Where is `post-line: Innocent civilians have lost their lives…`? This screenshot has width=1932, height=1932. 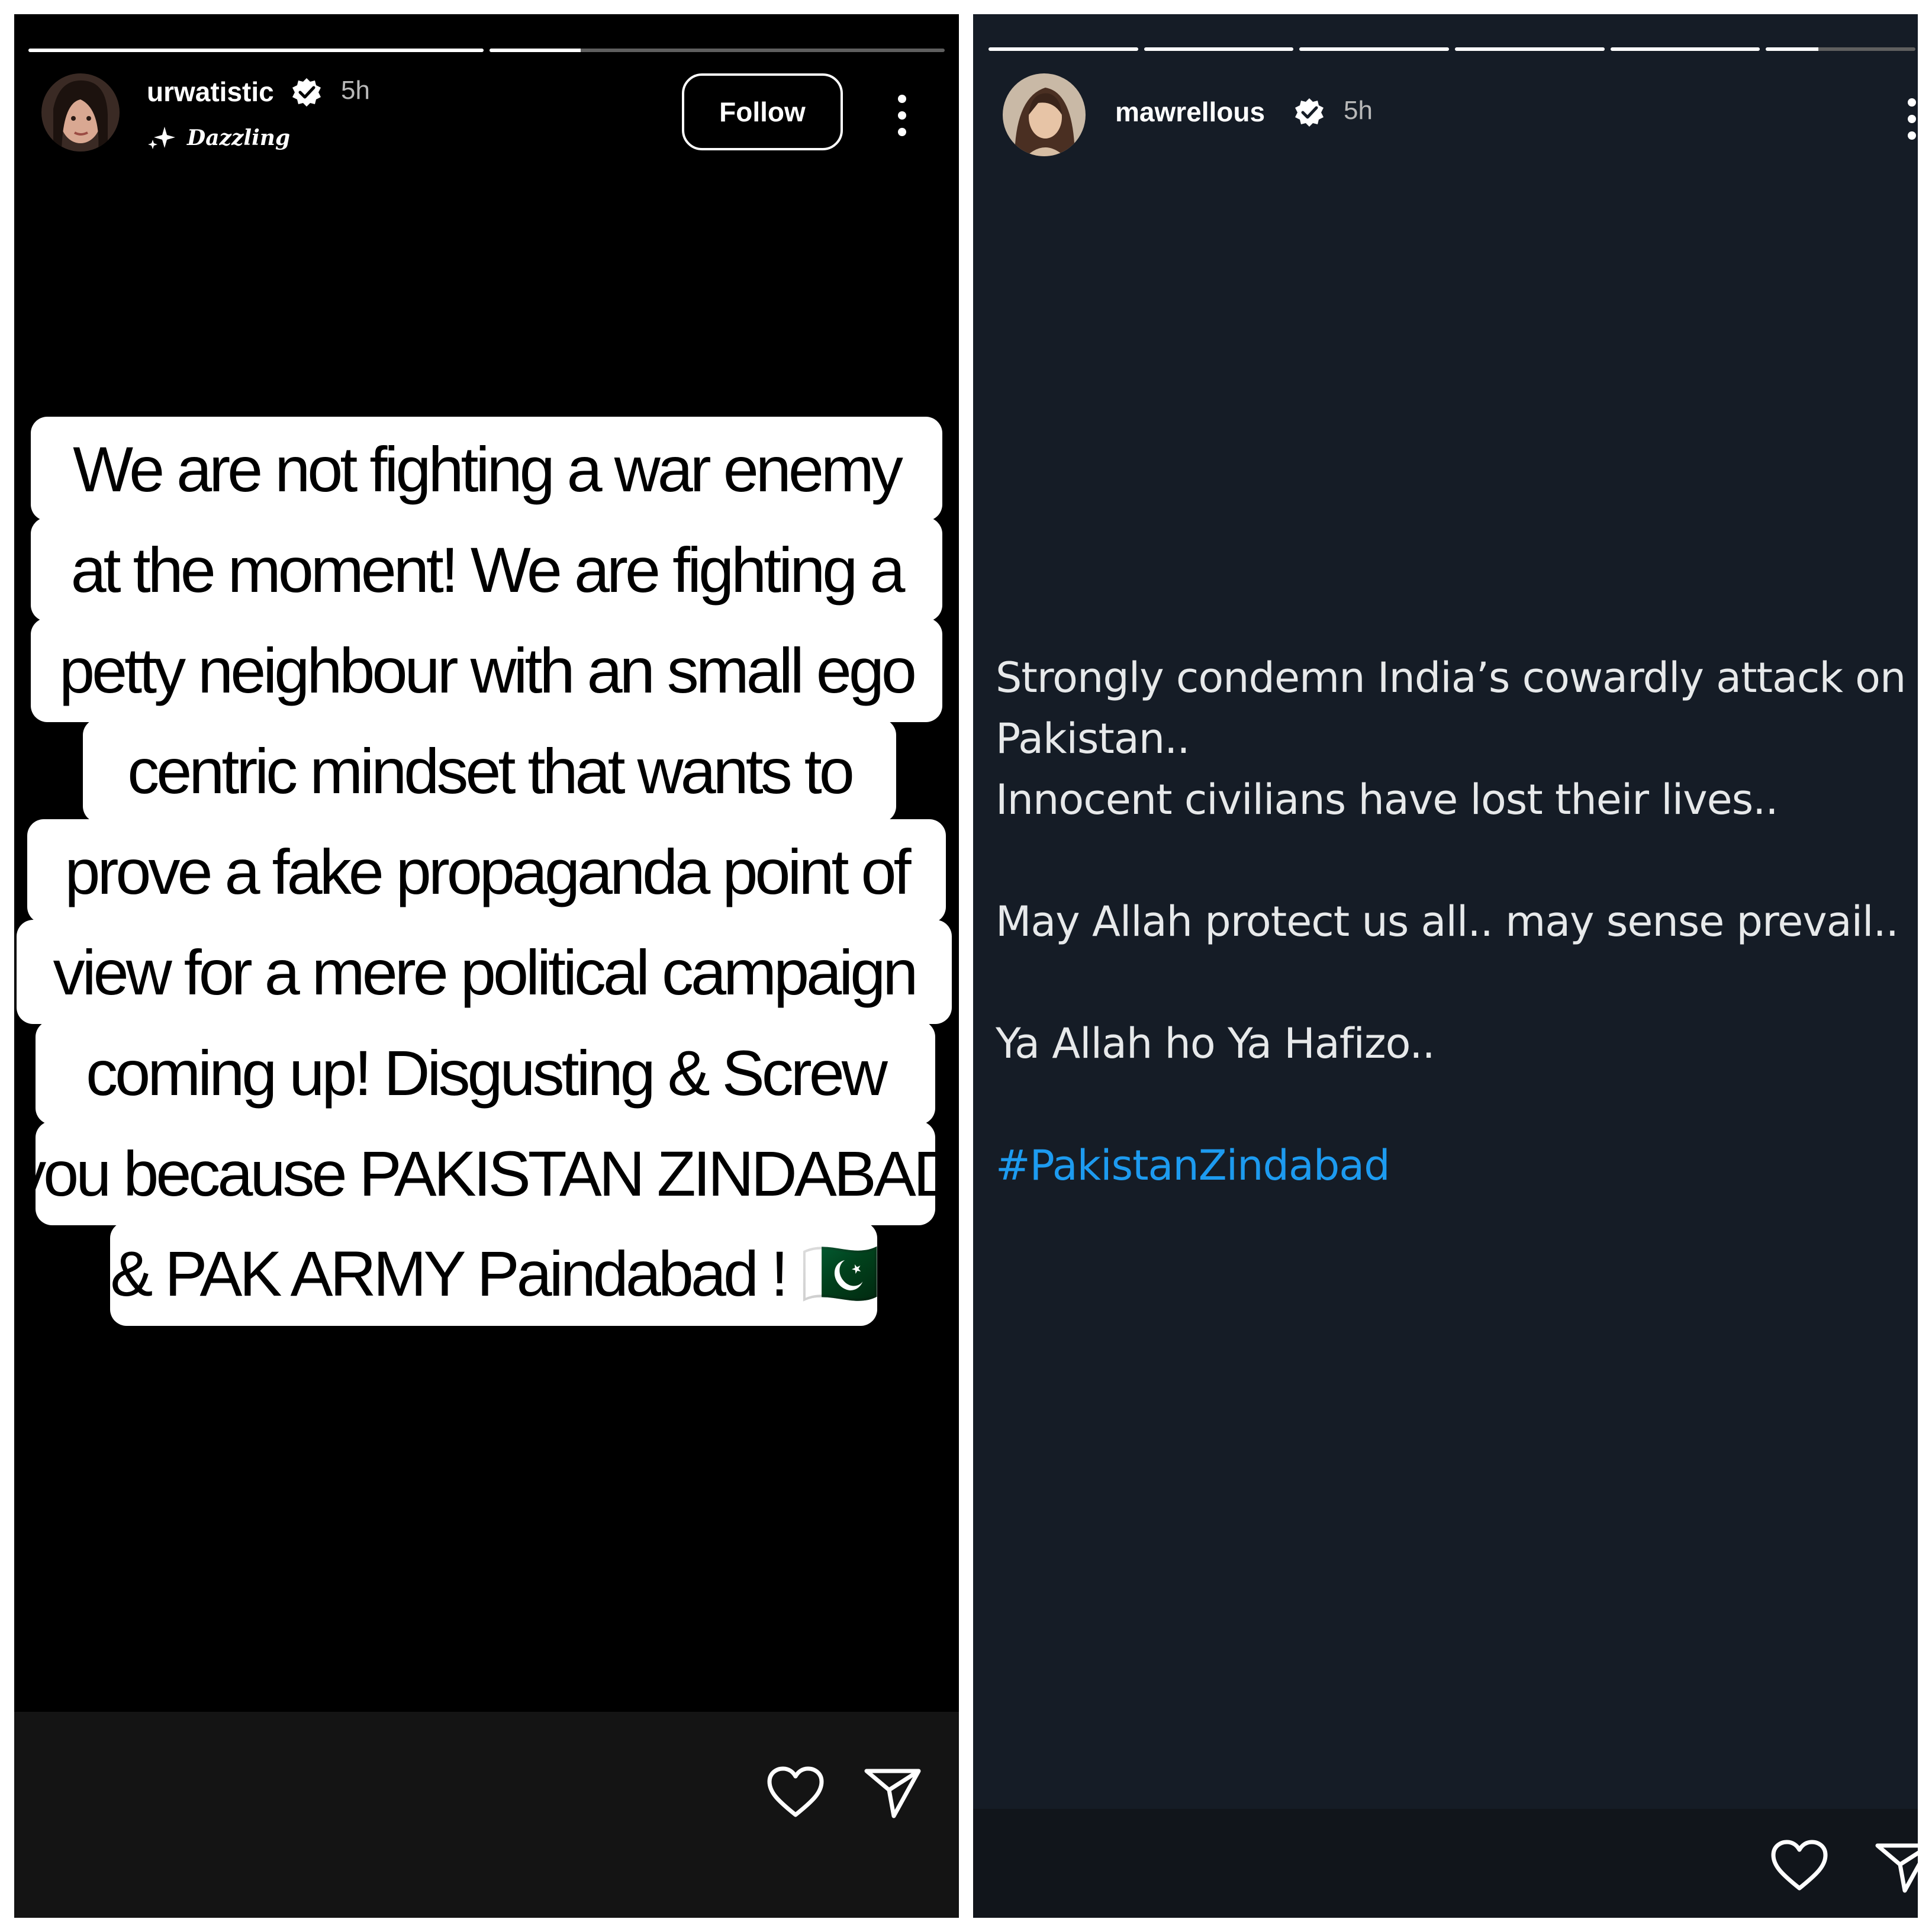 post-line: Innocent civilians have lost their lives… is located at coordinates (1388, 800).